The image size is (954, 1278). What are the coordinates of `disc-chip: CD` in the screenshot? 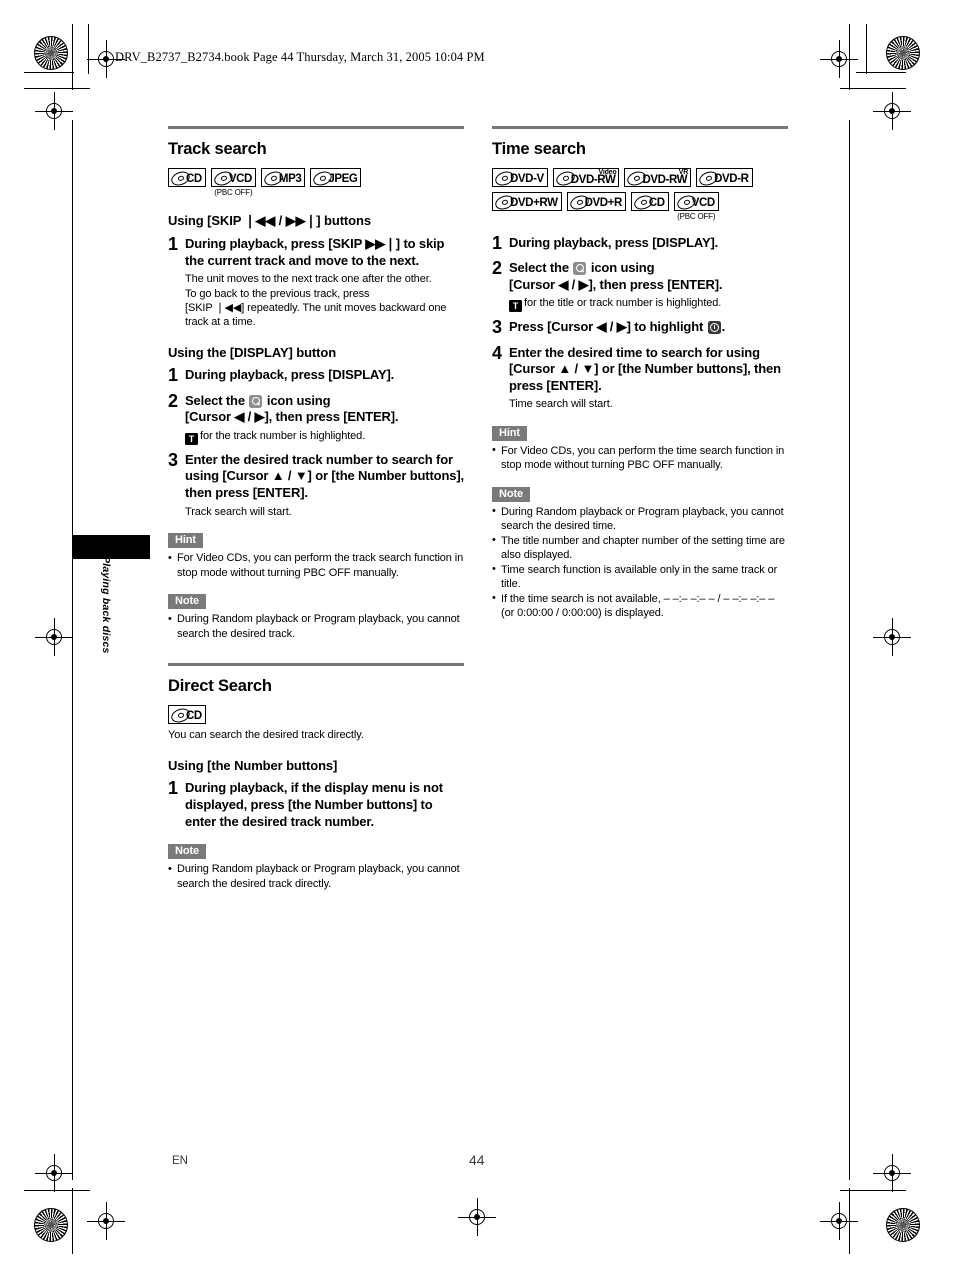 It's located at (187, 715).